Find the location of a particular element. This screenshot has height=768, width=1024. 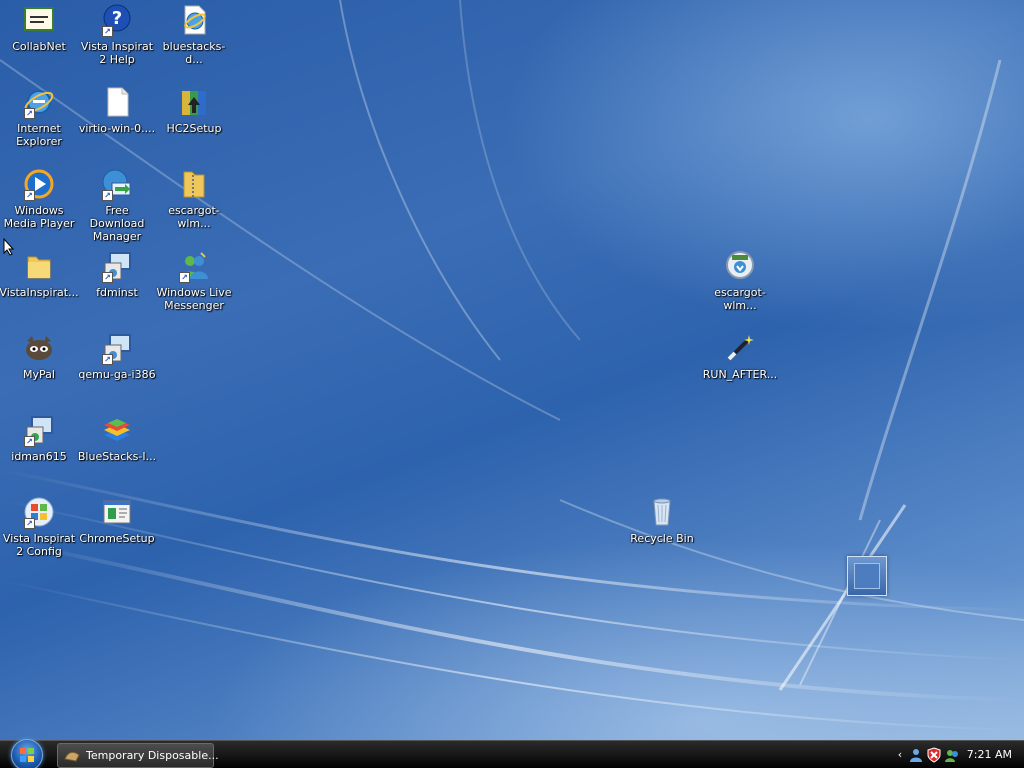

drag-handle is located at coordinates (867, 576).